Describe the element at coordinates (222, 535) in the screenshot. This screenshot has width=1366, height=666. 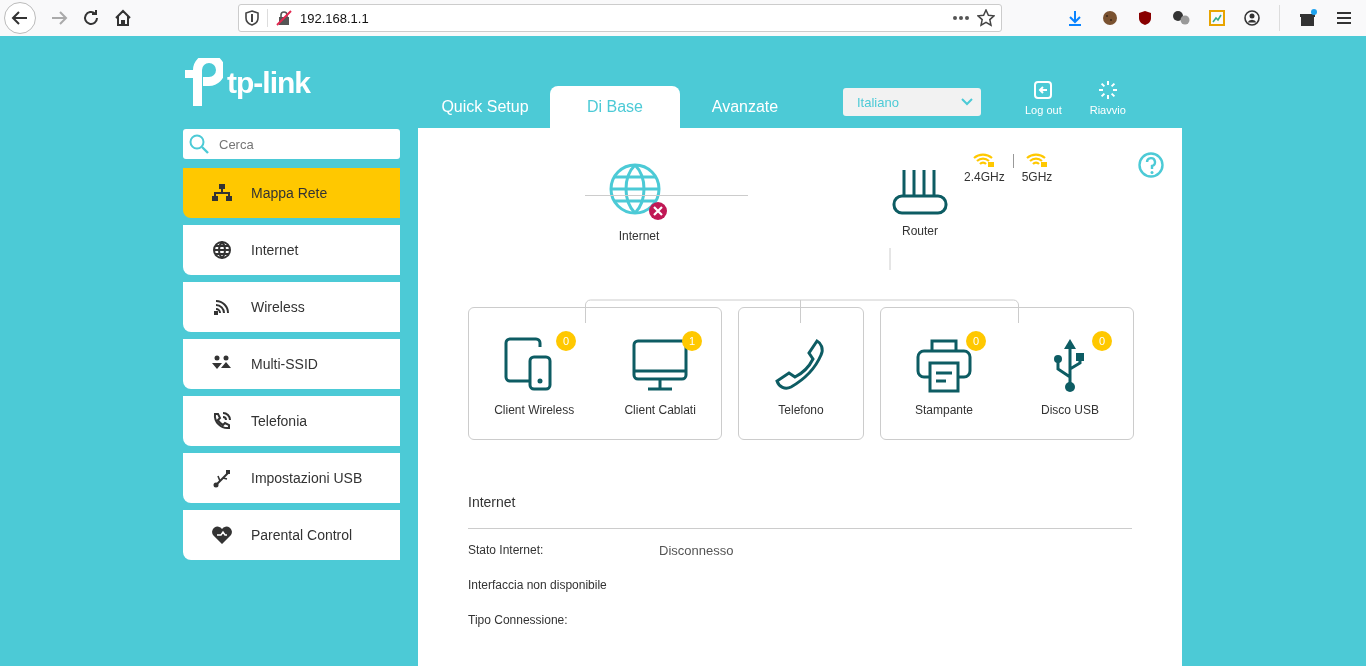
I see `heart-icon` at that location.